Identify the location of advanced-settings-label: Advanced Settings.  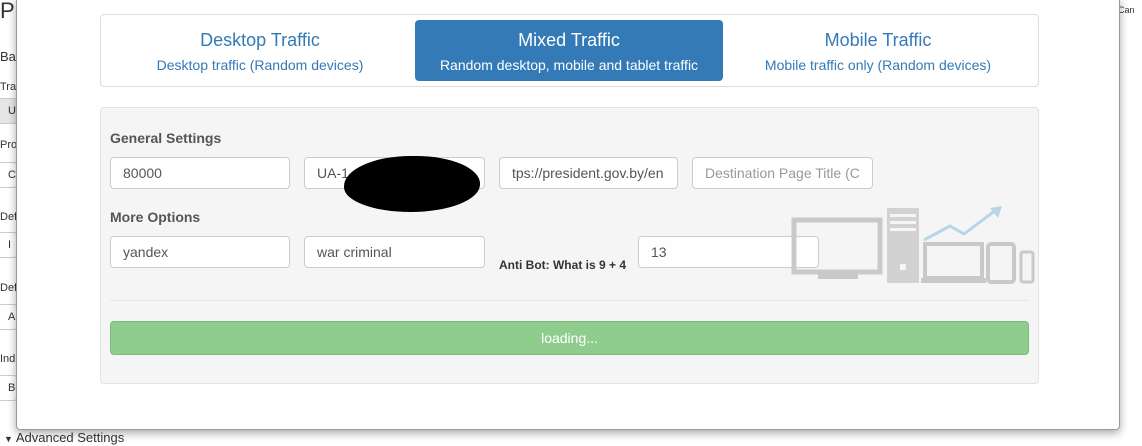
(70, 437).